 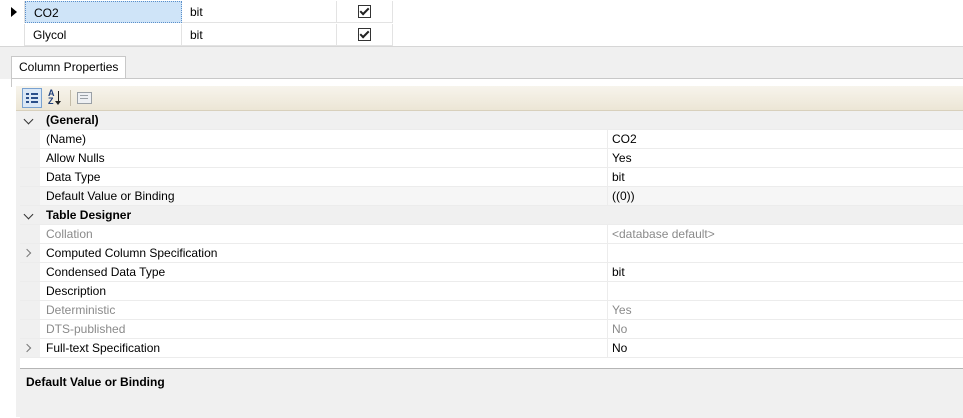 I want to click on property-row-condensed-type: Condensed Data Type bit, so click(x=491, y=272).